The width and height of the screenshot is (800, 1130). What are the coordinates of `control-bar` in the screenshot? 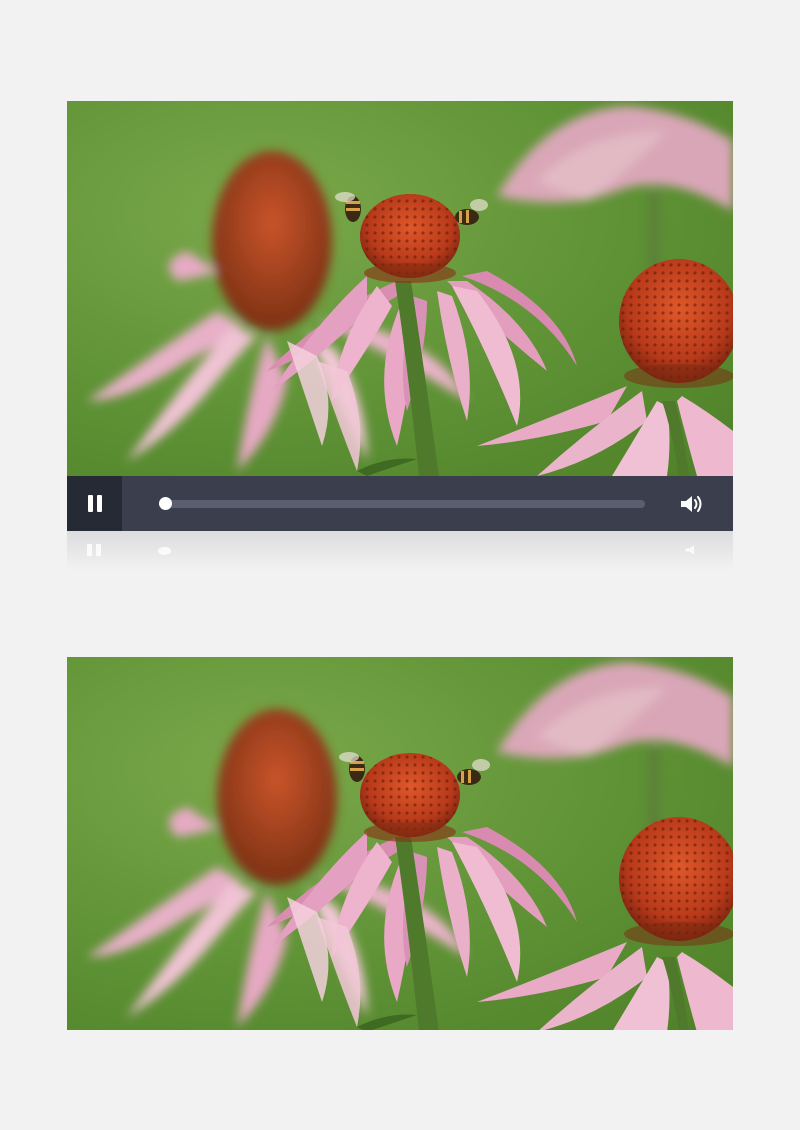 It's located at (400, 503).